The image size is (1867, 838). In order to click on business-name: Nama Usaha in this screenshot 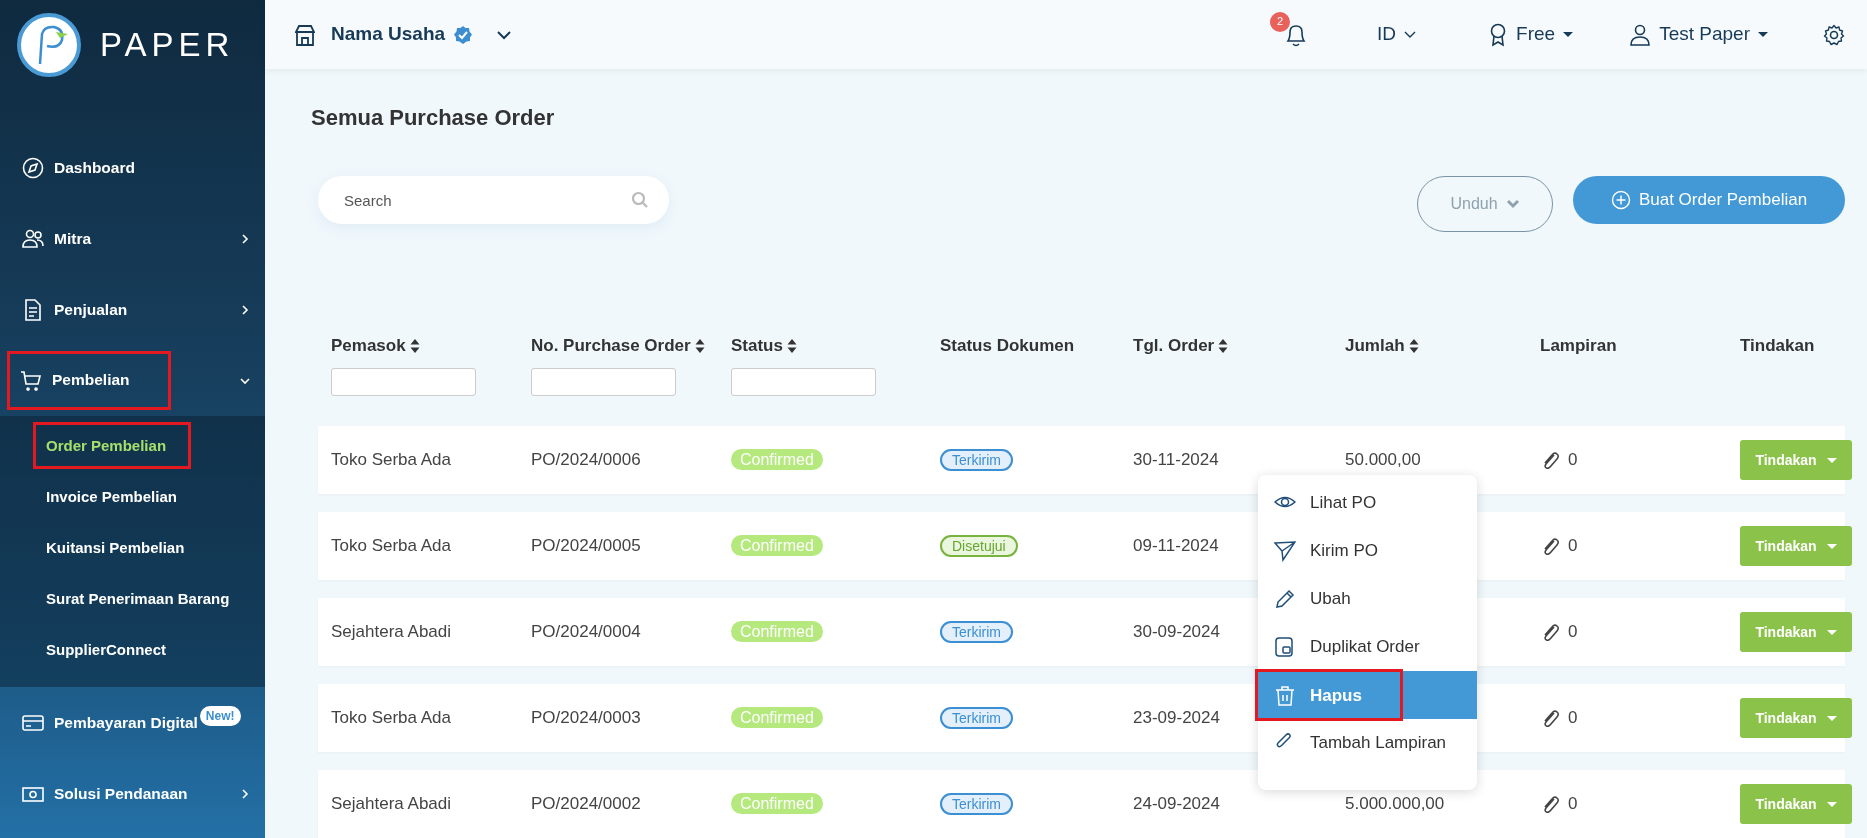, I will do `click(388, 34)`.